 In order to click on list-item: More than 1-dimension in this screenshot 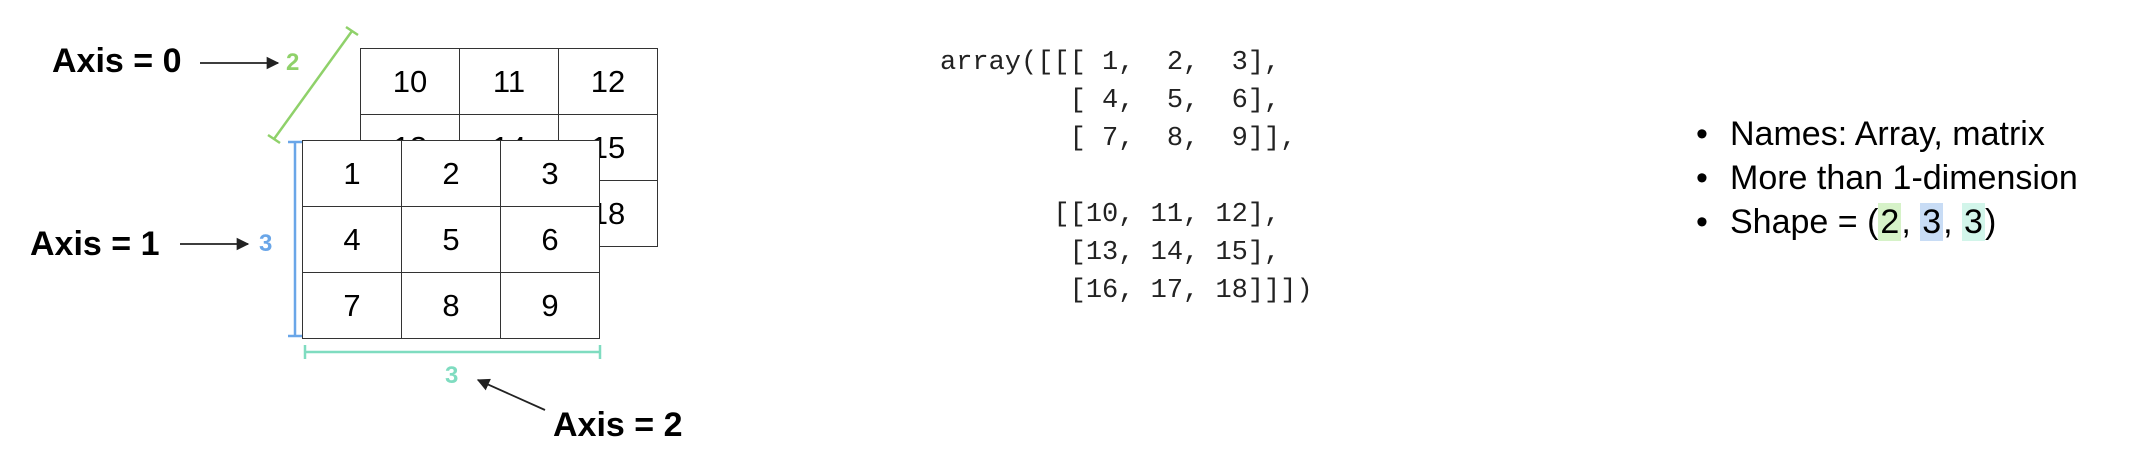, I will do `click(1884, 178)`.